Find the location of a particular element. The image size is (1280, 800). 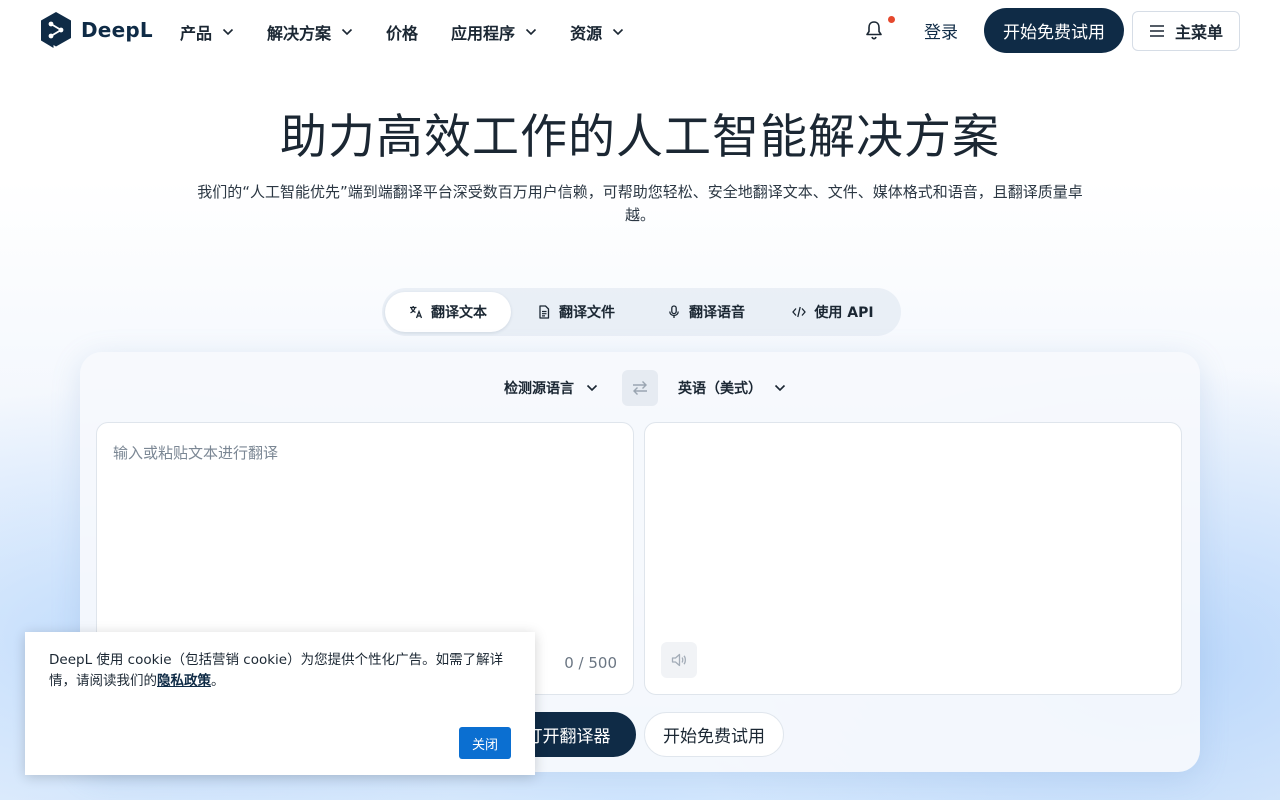

source-language-label: 检测源语言 is located at coordinates (539, 389).